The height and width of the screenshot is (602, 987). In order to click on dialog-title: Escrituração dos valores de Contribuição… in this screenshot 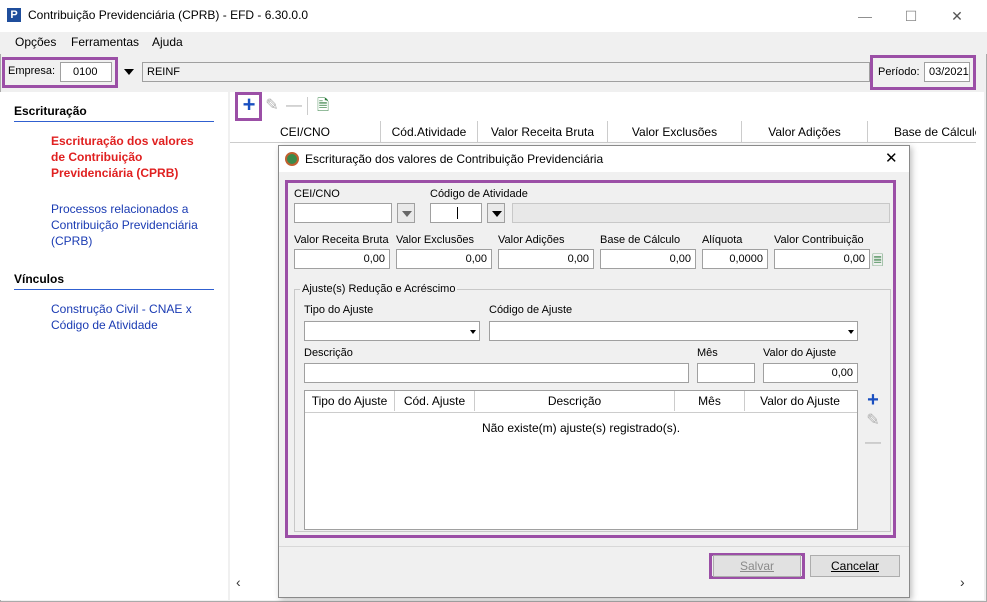, I will do `click(454, 159)`.